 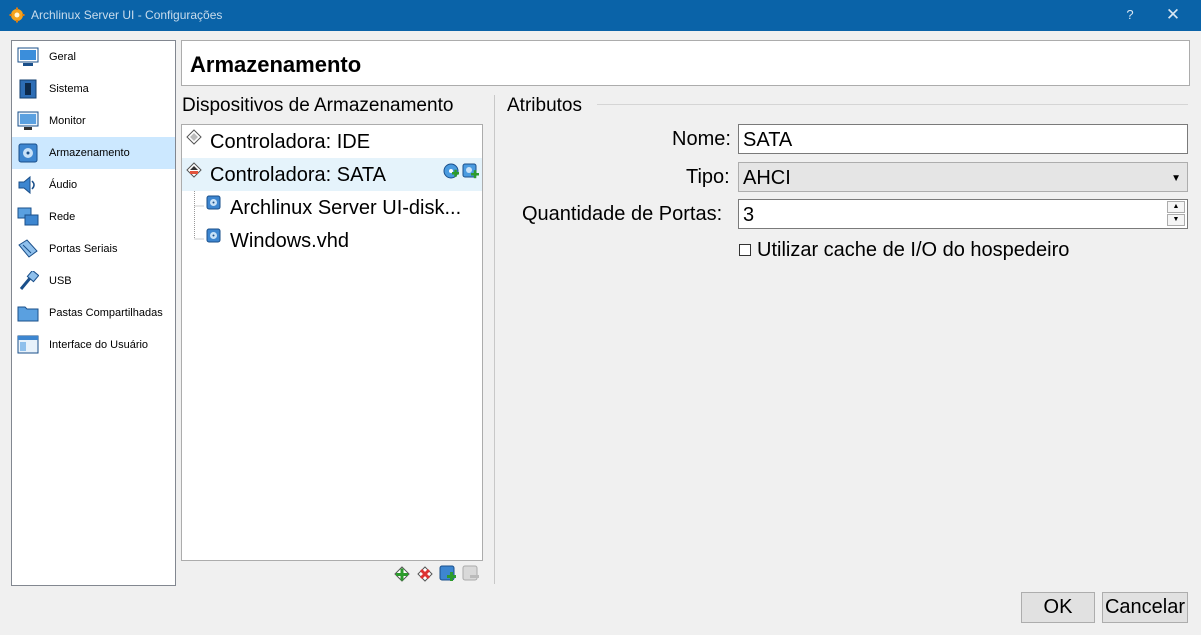 What do you see at coordinates (963, 214) in the screenshot?
I see `port-count-spinbox: 3 ▲ ▼` at bounding box center [963, 214].